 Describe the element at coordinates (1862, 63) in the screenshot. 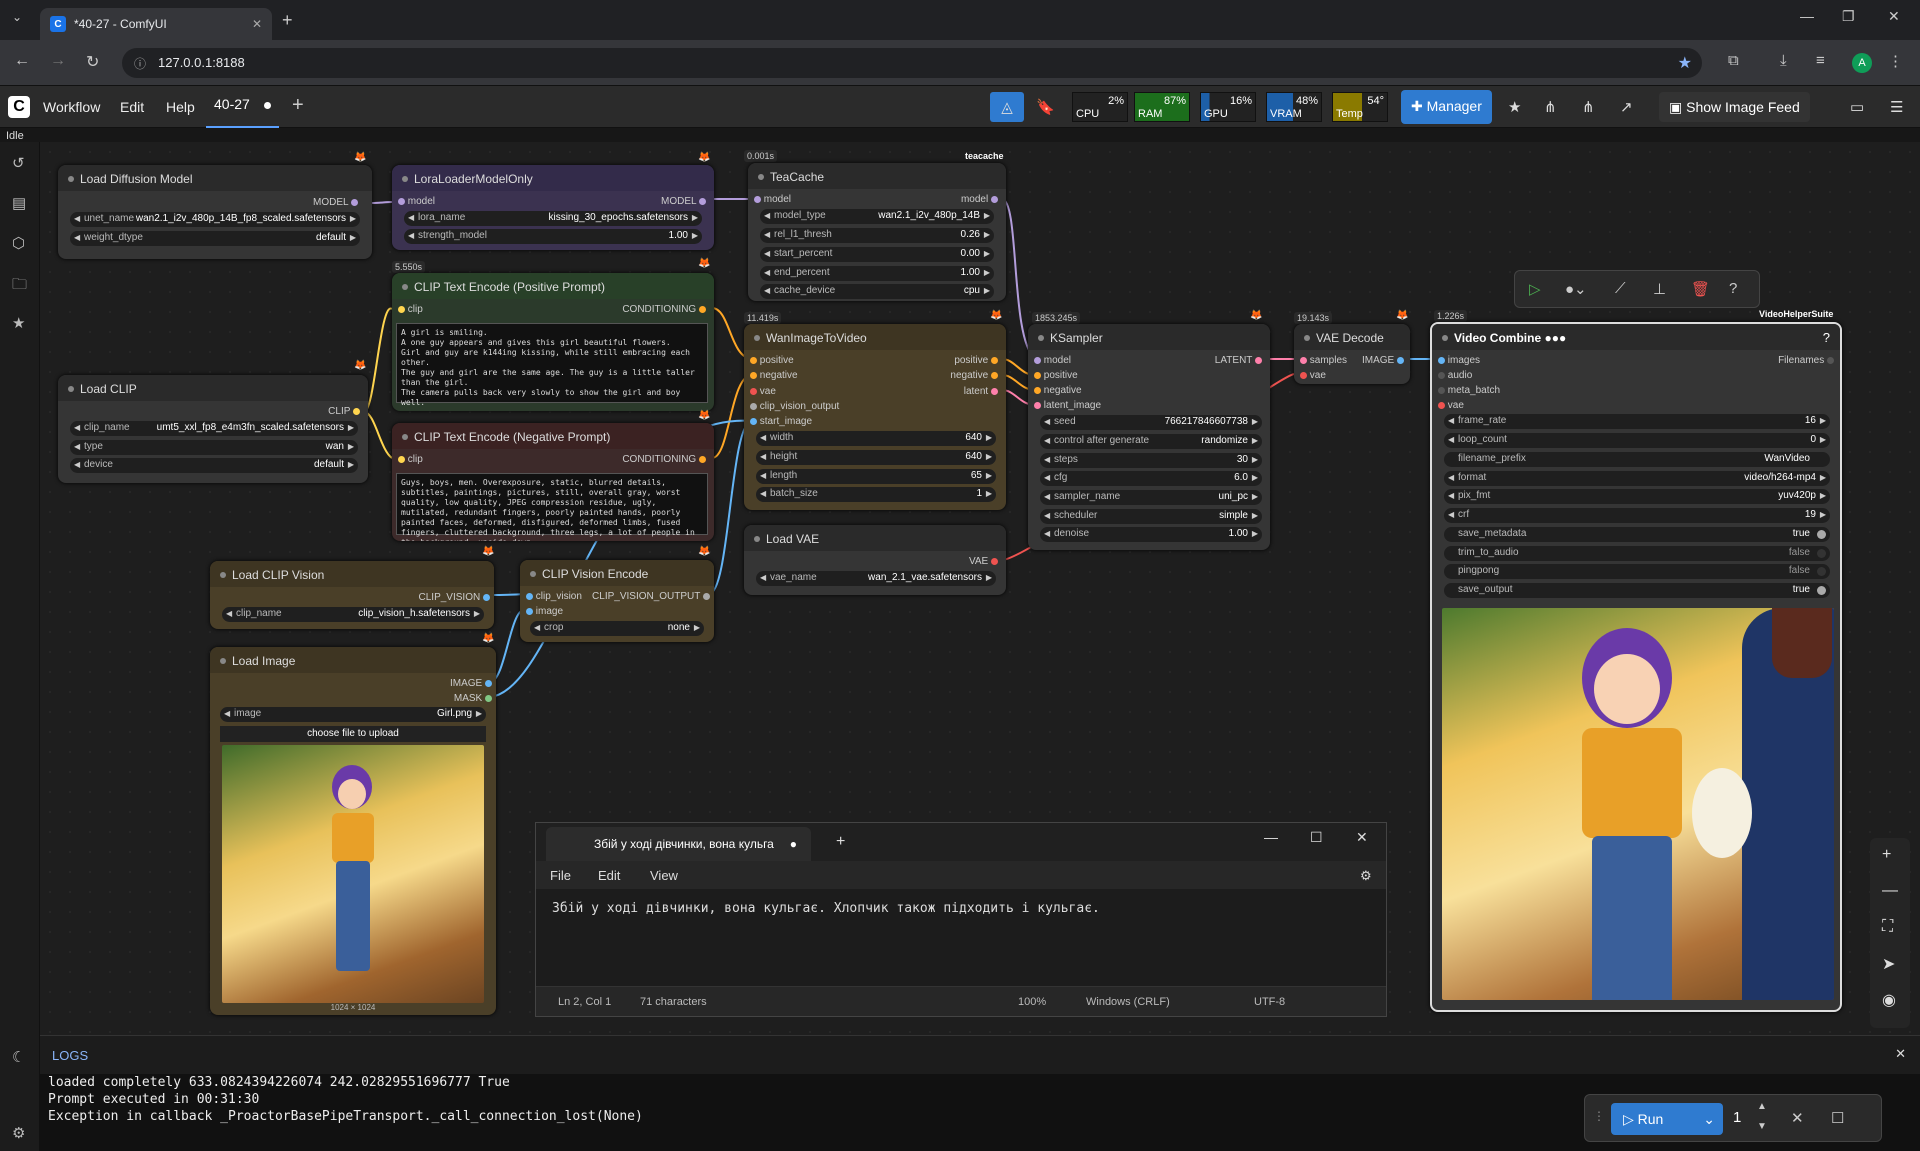

I see `profile-avatar: A` at that location.